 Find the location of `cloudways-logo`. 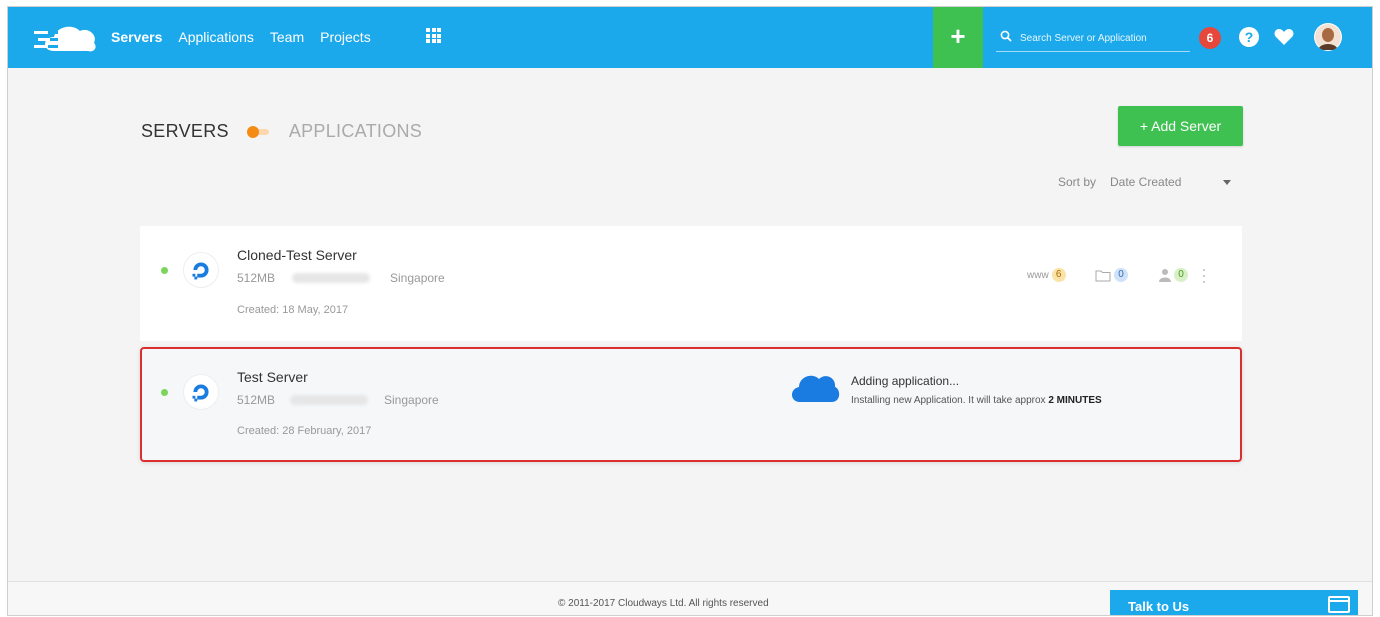

cloudways-logo is located at coordinates (65, 38).